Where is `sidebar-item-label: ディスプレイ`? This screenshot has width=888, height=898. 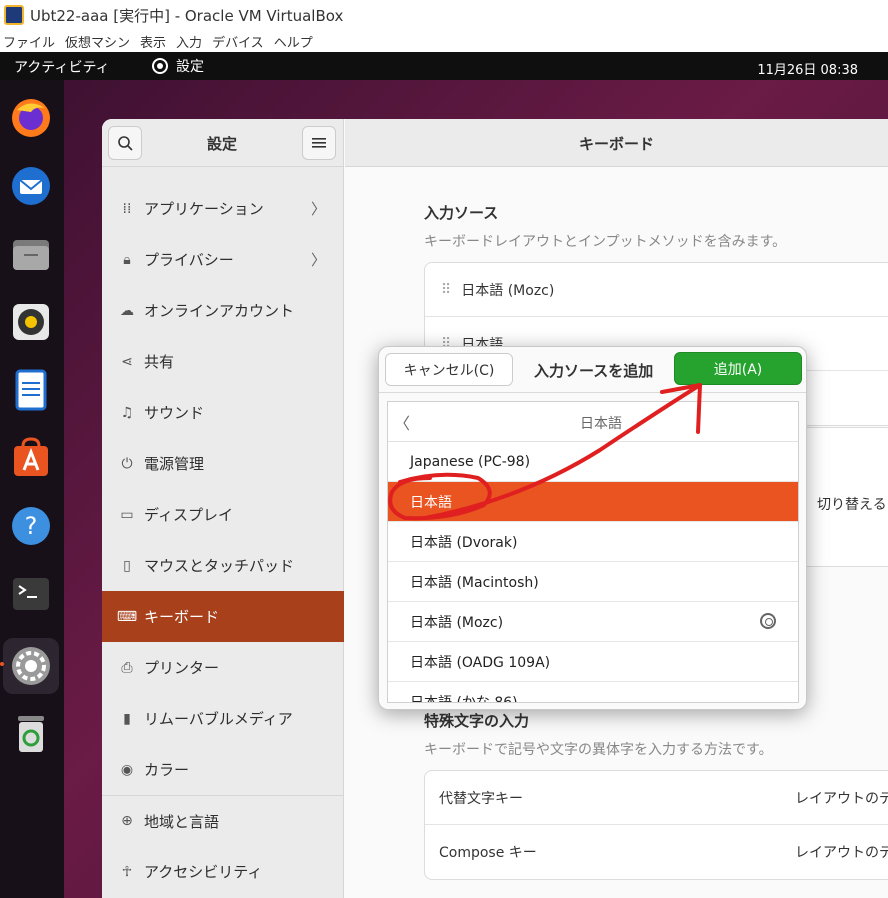
sidebar-item-label: ディスプレイ is located at coordinates (188, 515).